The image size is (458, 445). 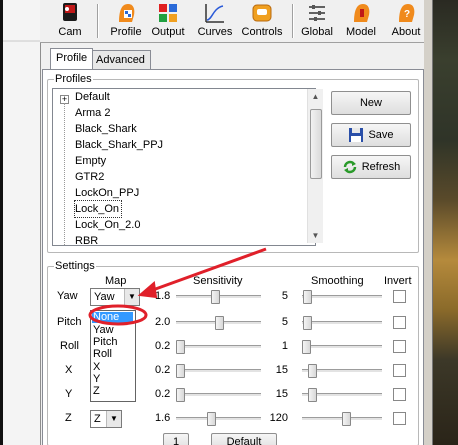 I want to click on smoothing-header: Smoothing, so click(x=337, y=281).